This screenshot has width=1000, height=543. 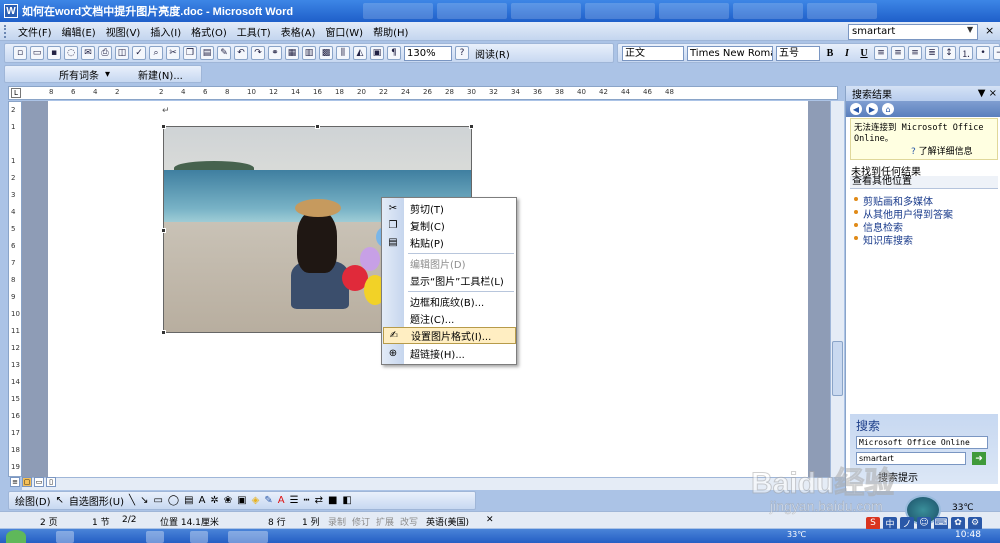 What do you see at coordinates (385, 521) in the screenshot?
I see `status-ext: 扩展` at bounding box center [385, 521].